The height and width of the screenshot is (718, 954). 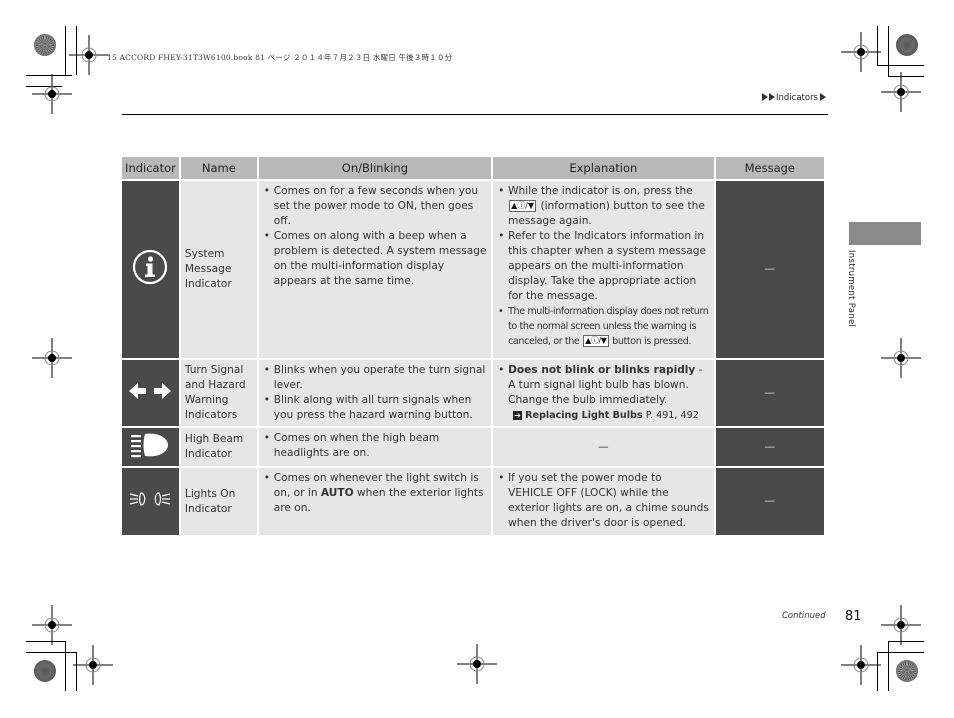 What do you see at coordinates (150, 390) in the screenshot?
I see `turn-signal-arrows-icon` at bounding box center [150, 390].